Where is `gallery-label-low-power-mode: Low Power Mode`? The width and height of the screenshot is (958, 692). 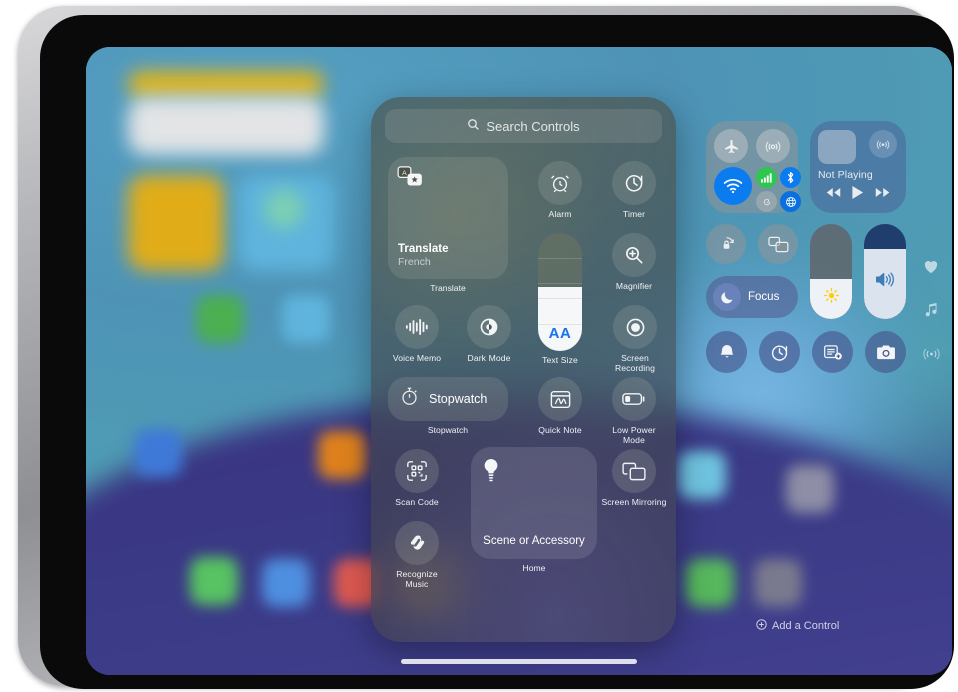
gallery-label-low-power-mode: Low Power Mode is located at coordinates (634, 435).